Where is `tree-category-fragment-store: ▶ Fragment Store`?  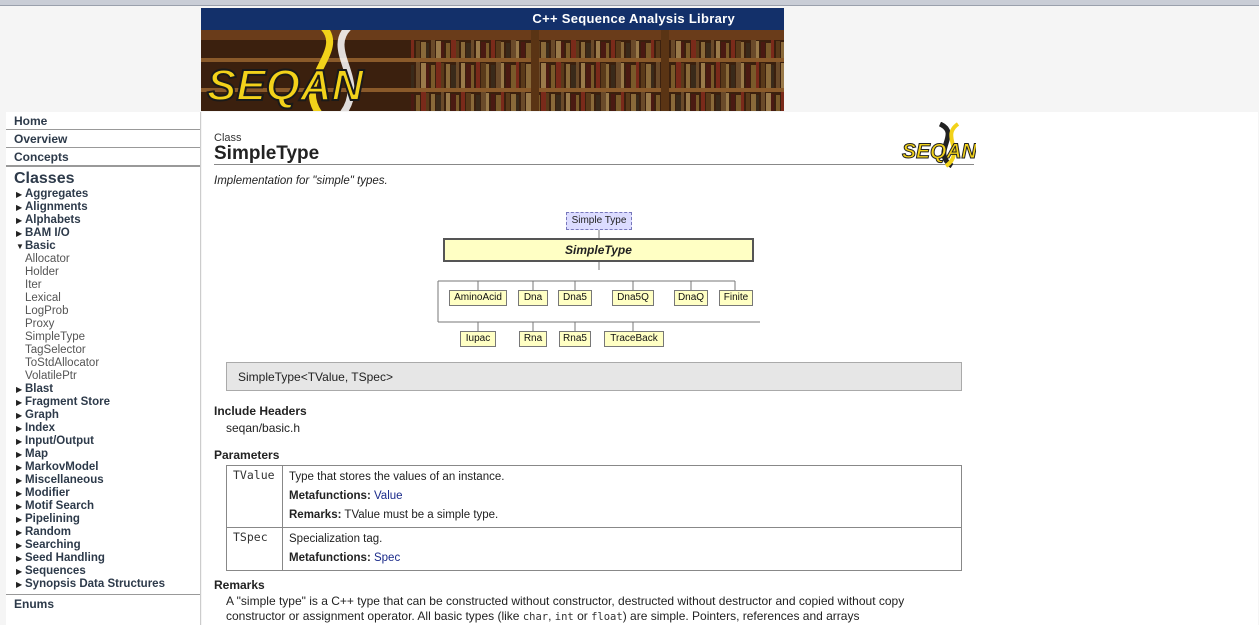
tree-category-fragment-store: ▶ Fragment Store is located at coordinates (108, 402).